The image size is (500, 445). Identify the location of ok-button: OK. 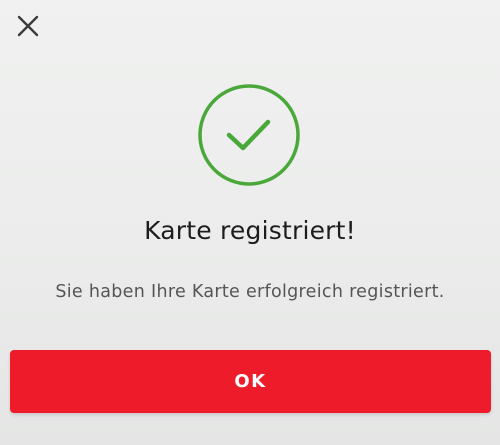
(250, 381).